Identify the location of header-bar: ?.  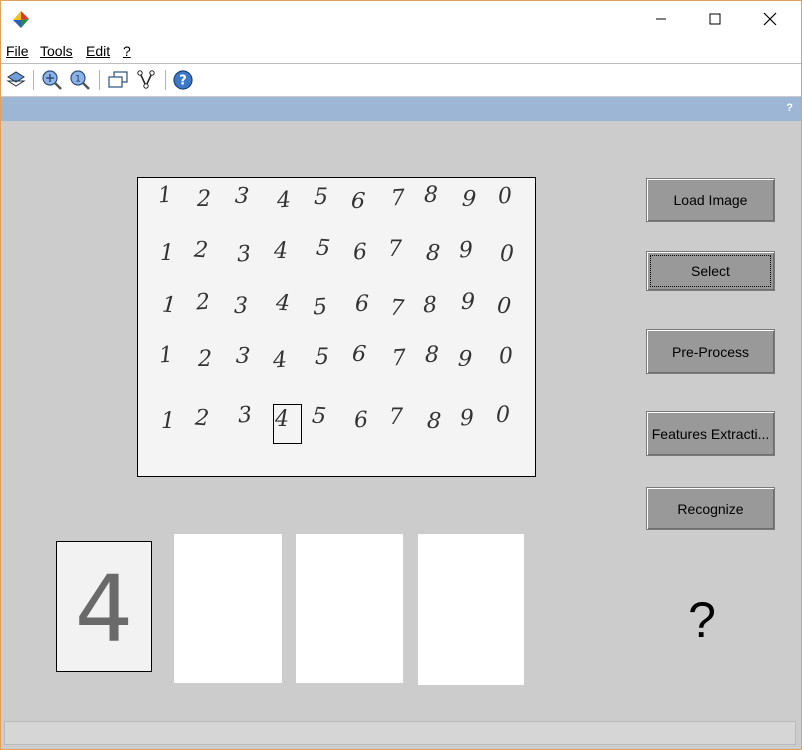
(401, 109).